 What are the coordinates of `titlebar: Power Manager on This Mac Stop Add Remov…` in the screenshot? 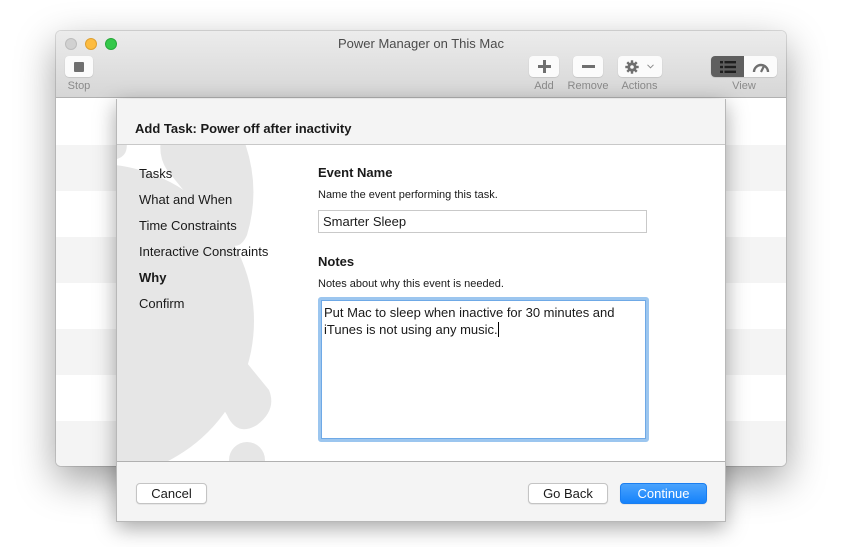 It's located at (421, 64).